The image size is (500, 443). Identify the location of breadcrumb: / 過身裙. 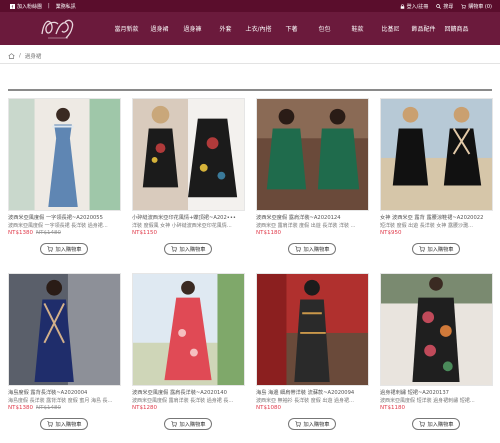
(24, 56).